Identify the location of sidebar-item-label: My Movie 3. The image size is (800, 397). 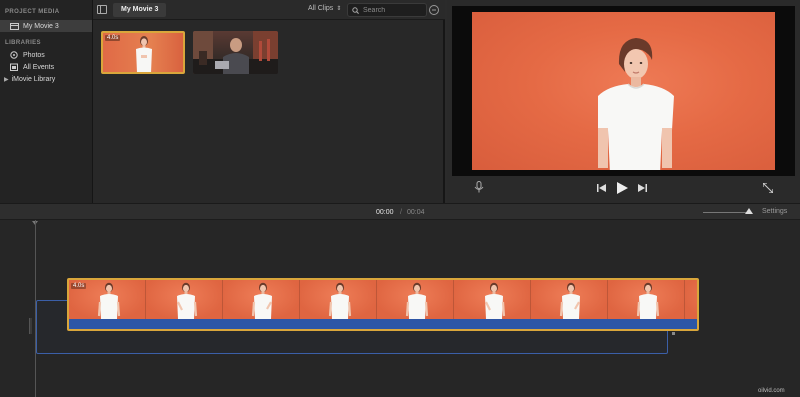
(41, 26).